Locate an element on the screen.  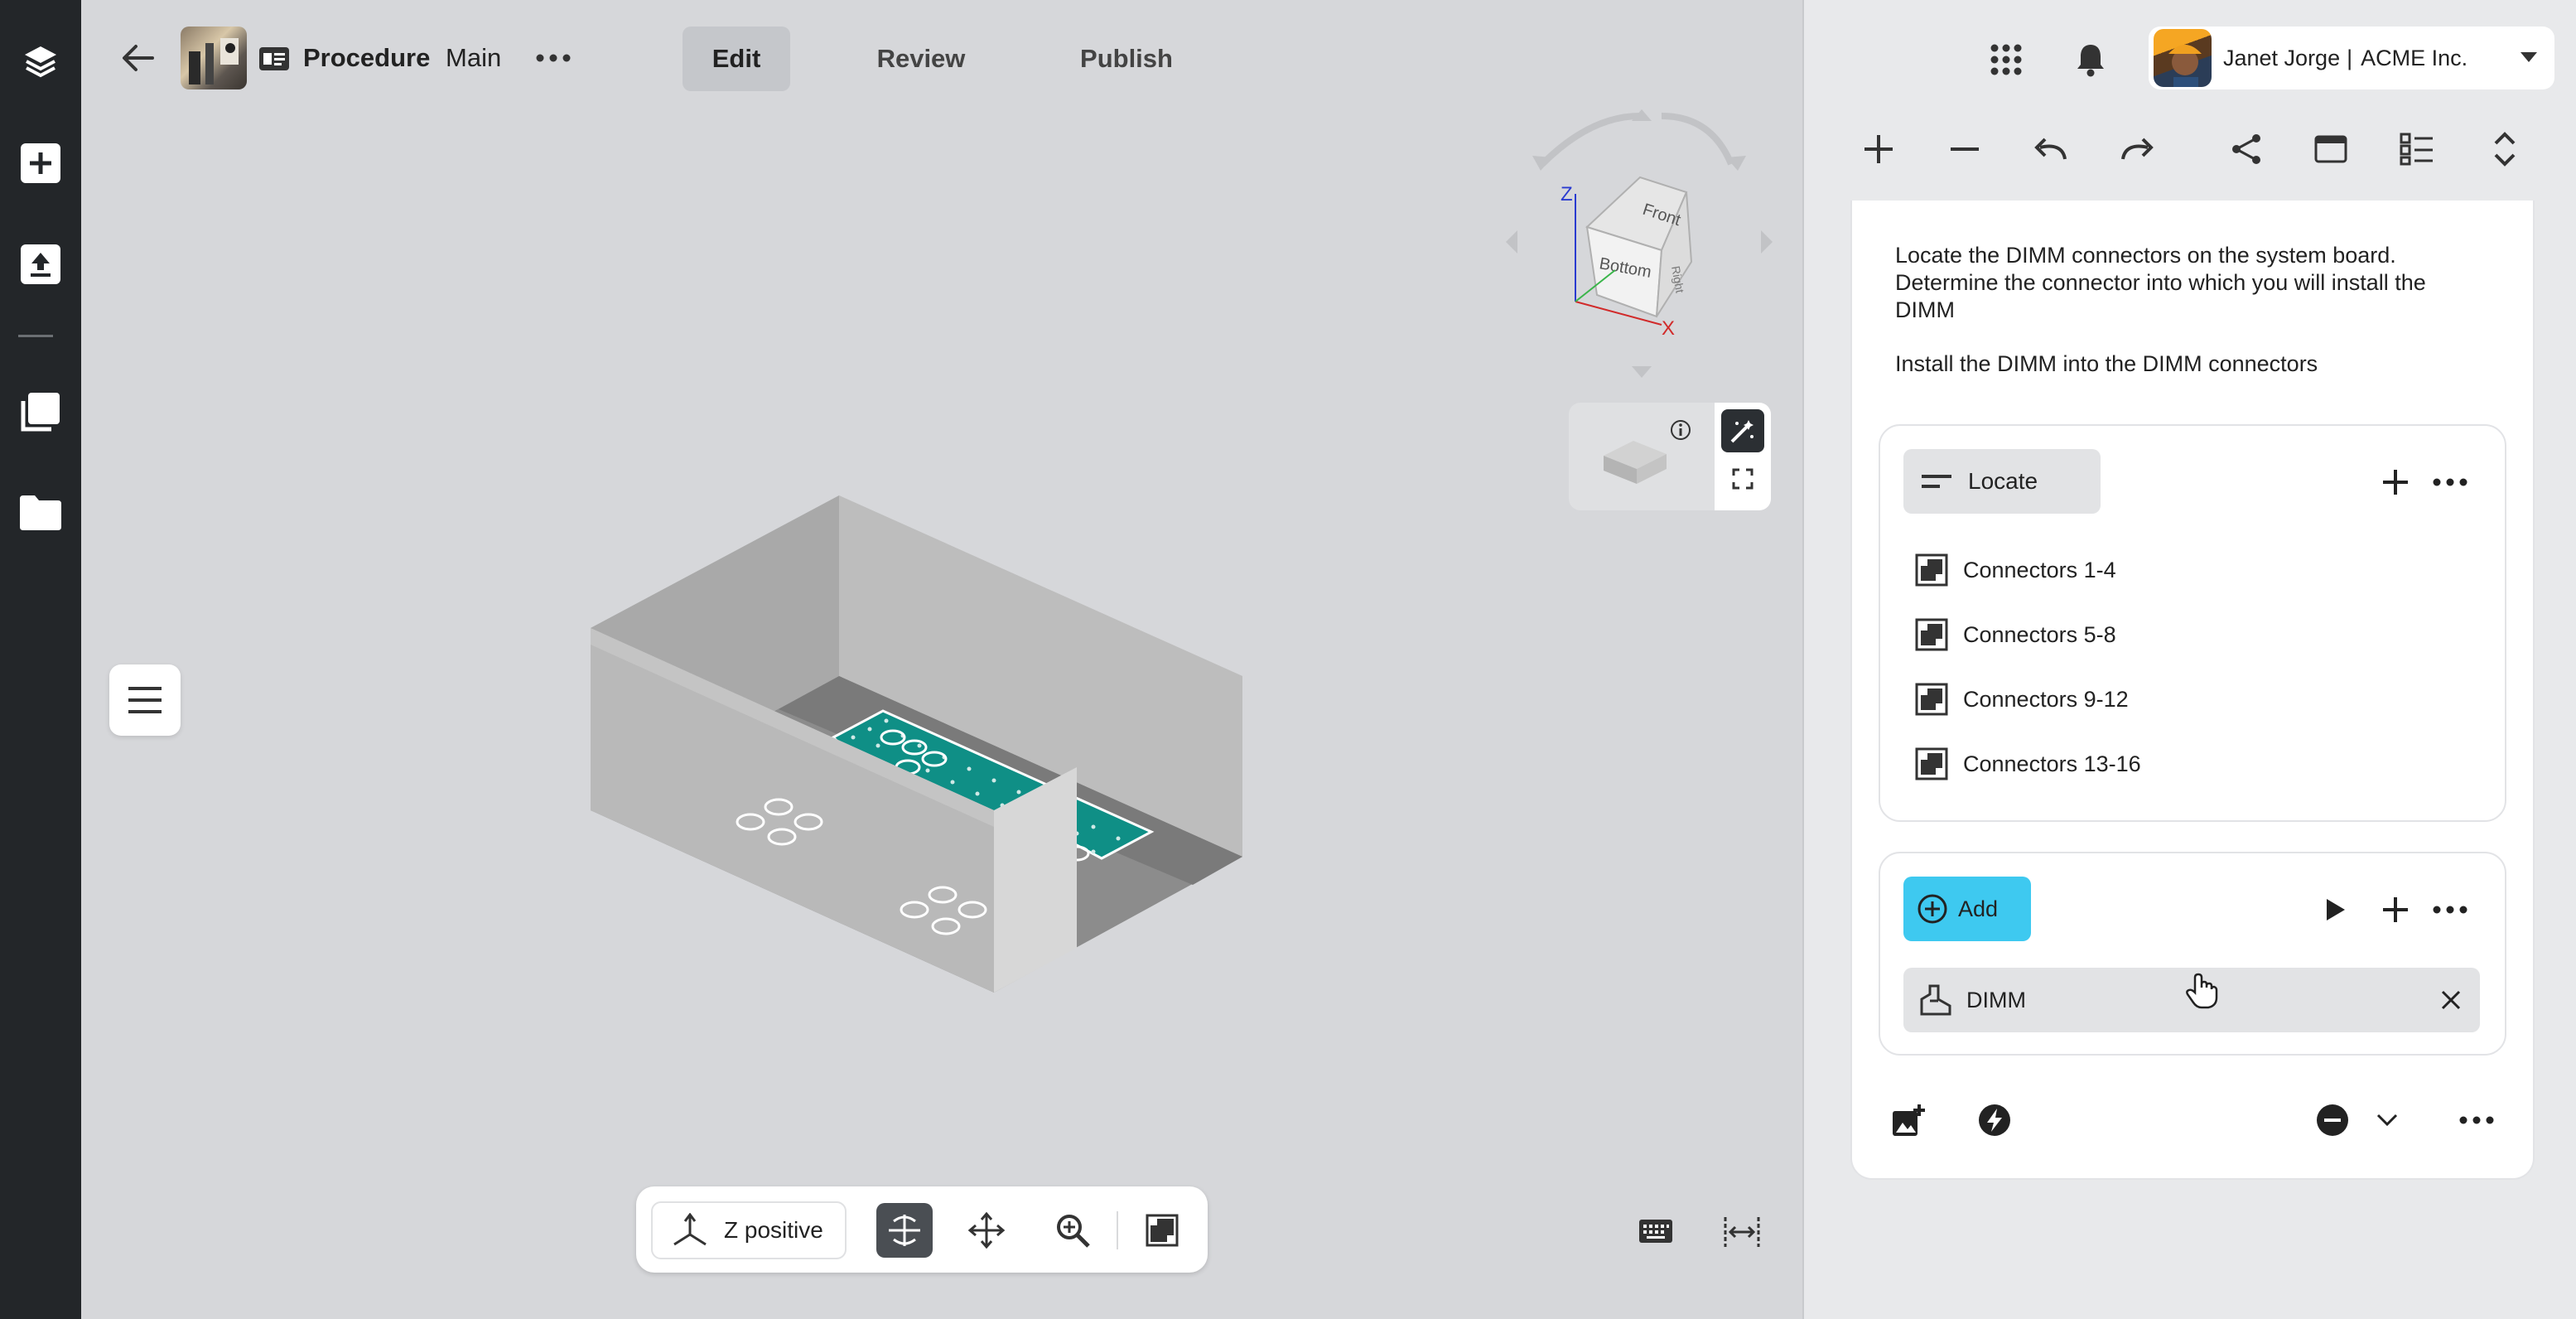
app-logo-icon is located at coordinates (40, 62).